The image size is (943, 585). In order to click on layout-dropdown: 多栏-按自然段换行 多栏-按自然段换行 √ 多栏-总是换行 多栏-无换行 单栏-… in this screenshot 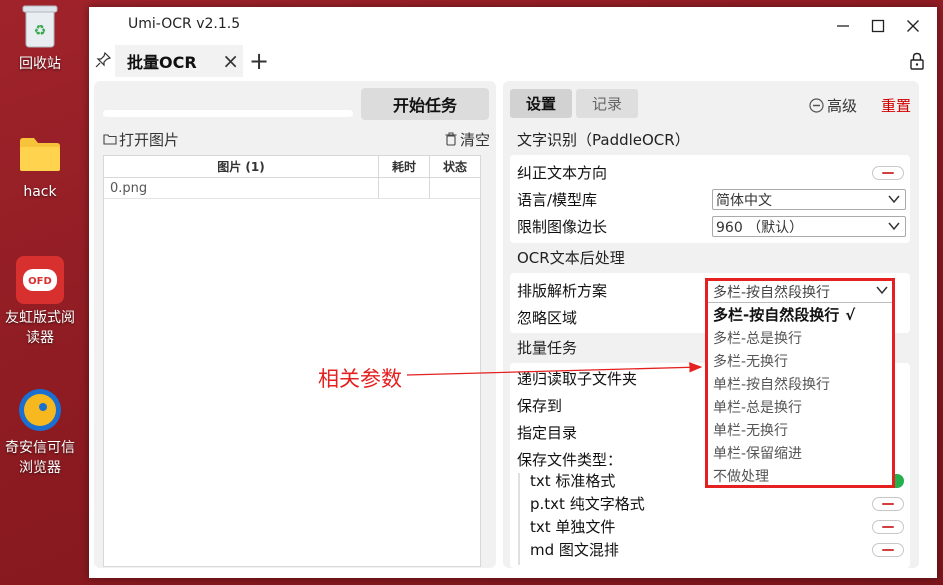, I will do `click(800, 383)`.